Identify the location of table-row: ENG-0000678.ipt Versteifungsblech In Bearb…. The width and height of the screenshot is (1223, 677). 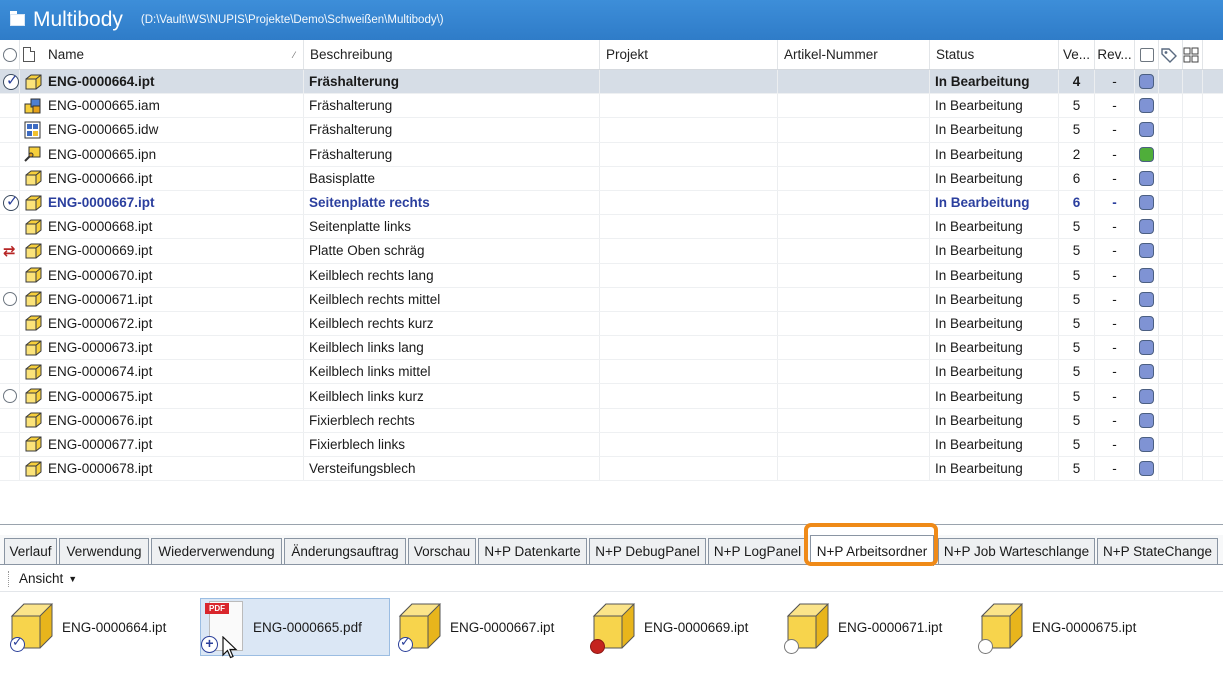
(611, 469).